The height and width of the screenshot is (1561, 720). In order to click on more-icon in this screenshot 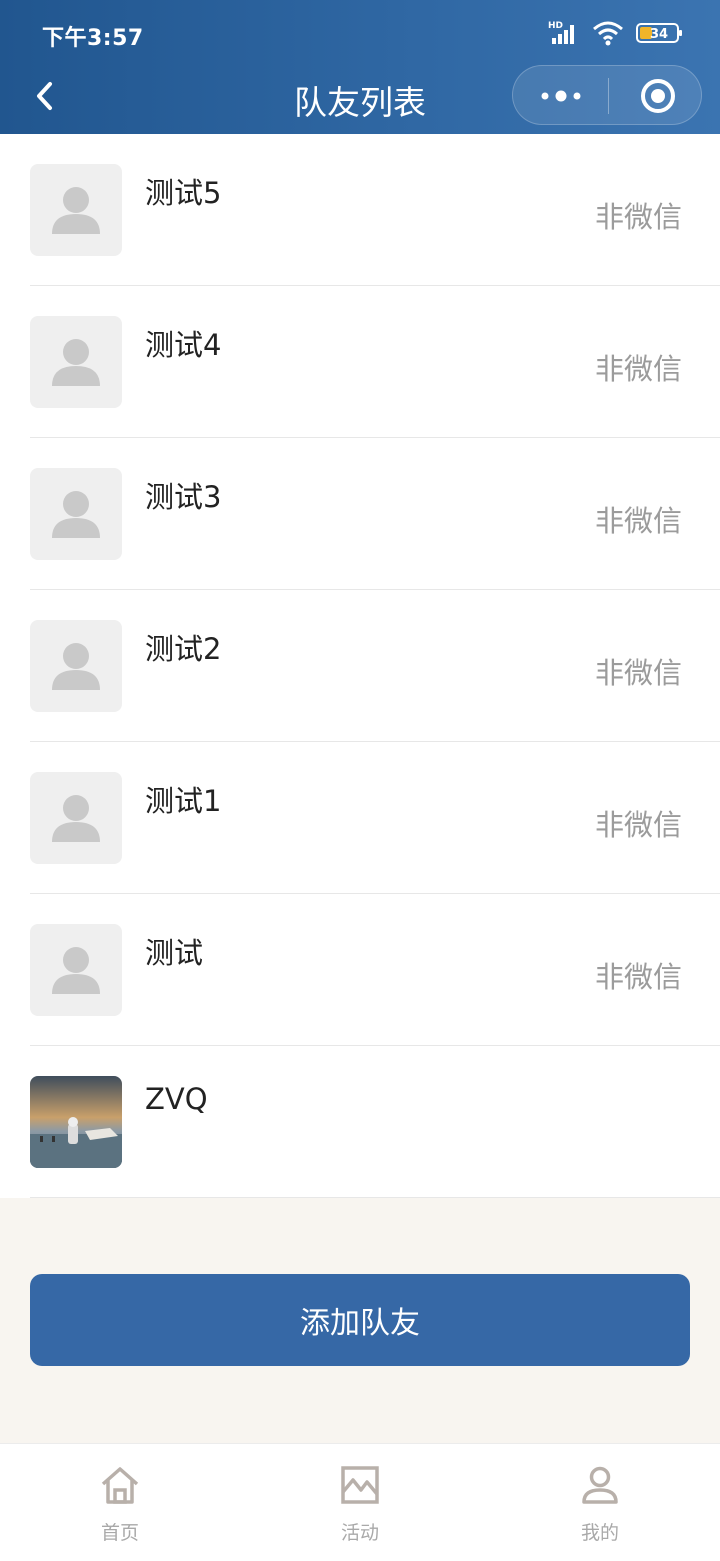, I will do `click(561, 96)`.